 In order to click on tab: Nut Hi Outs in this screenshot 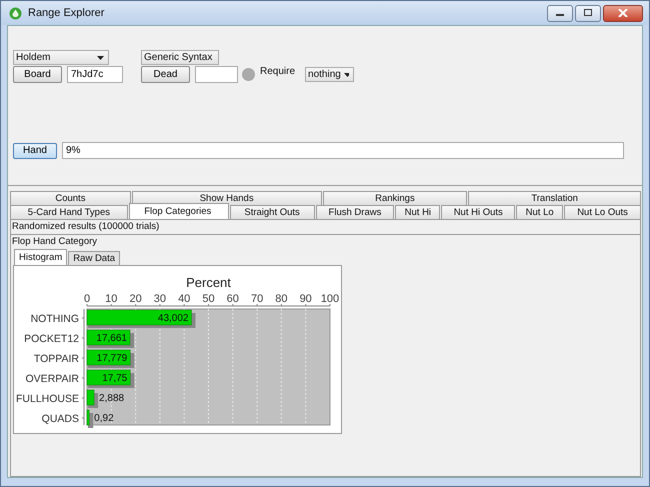, I will do `click(478, 212)`.